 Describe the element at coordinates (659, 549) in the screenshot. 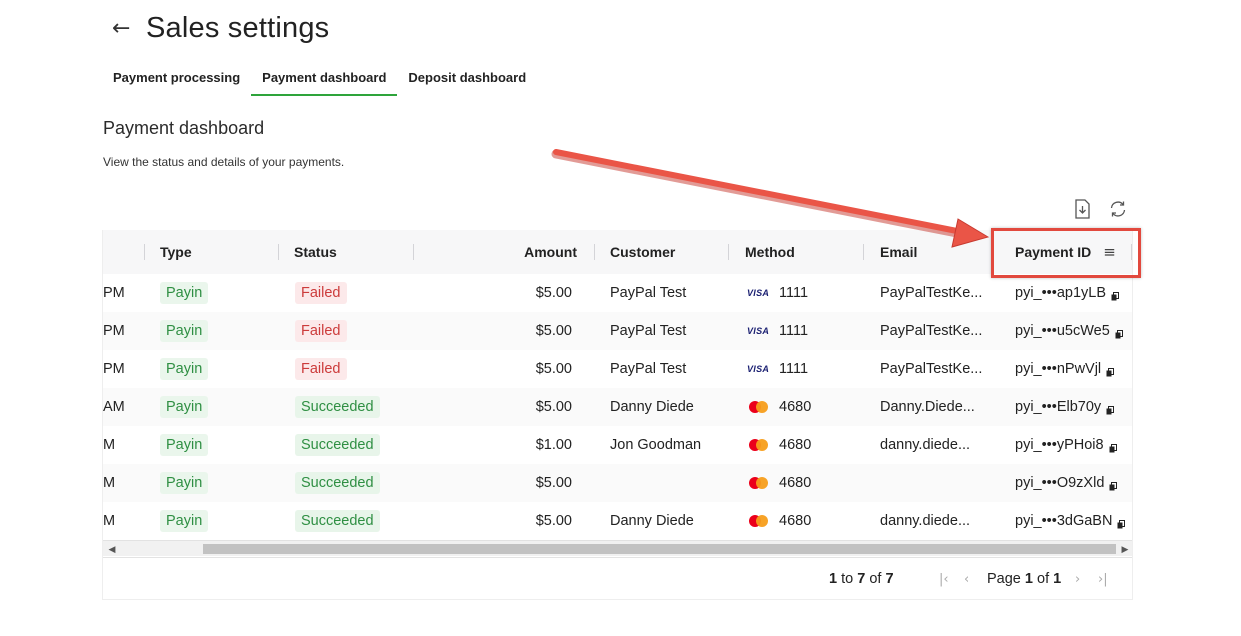

I see `scrollbar-thumb` at that location.